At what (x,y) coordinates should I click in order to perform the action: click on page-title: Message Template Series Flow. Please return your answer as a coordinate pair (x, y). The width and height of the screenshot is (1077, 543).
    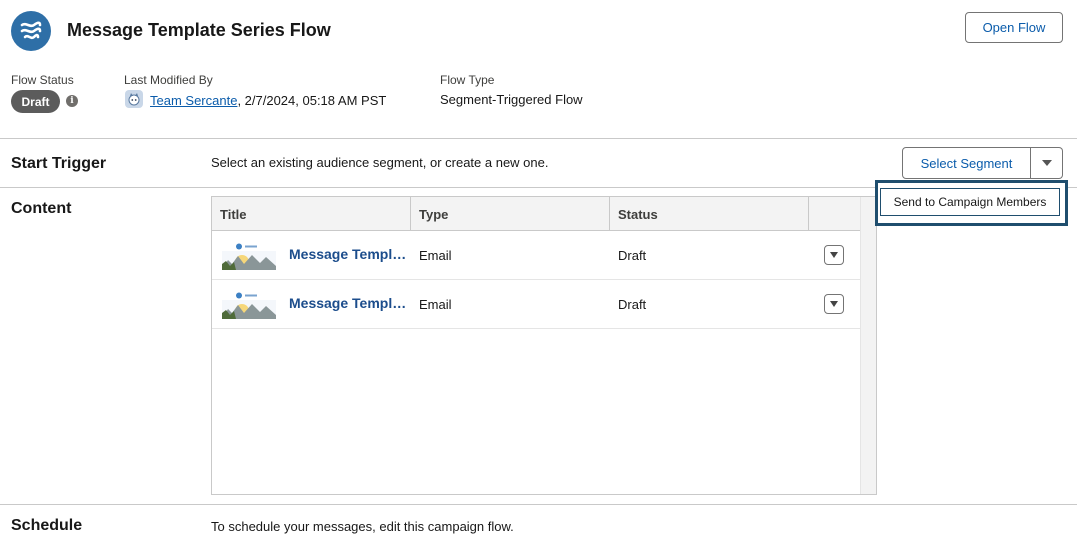
    Looking at the image, I should click on (199, 30).